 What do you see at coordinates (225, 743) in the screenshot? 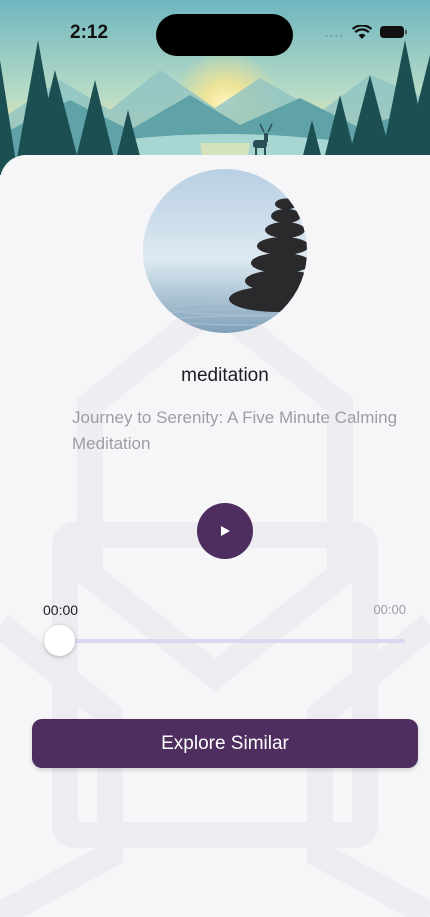
I see `explore-similar-button: Explore Similar` at bounding box center [225, 743].